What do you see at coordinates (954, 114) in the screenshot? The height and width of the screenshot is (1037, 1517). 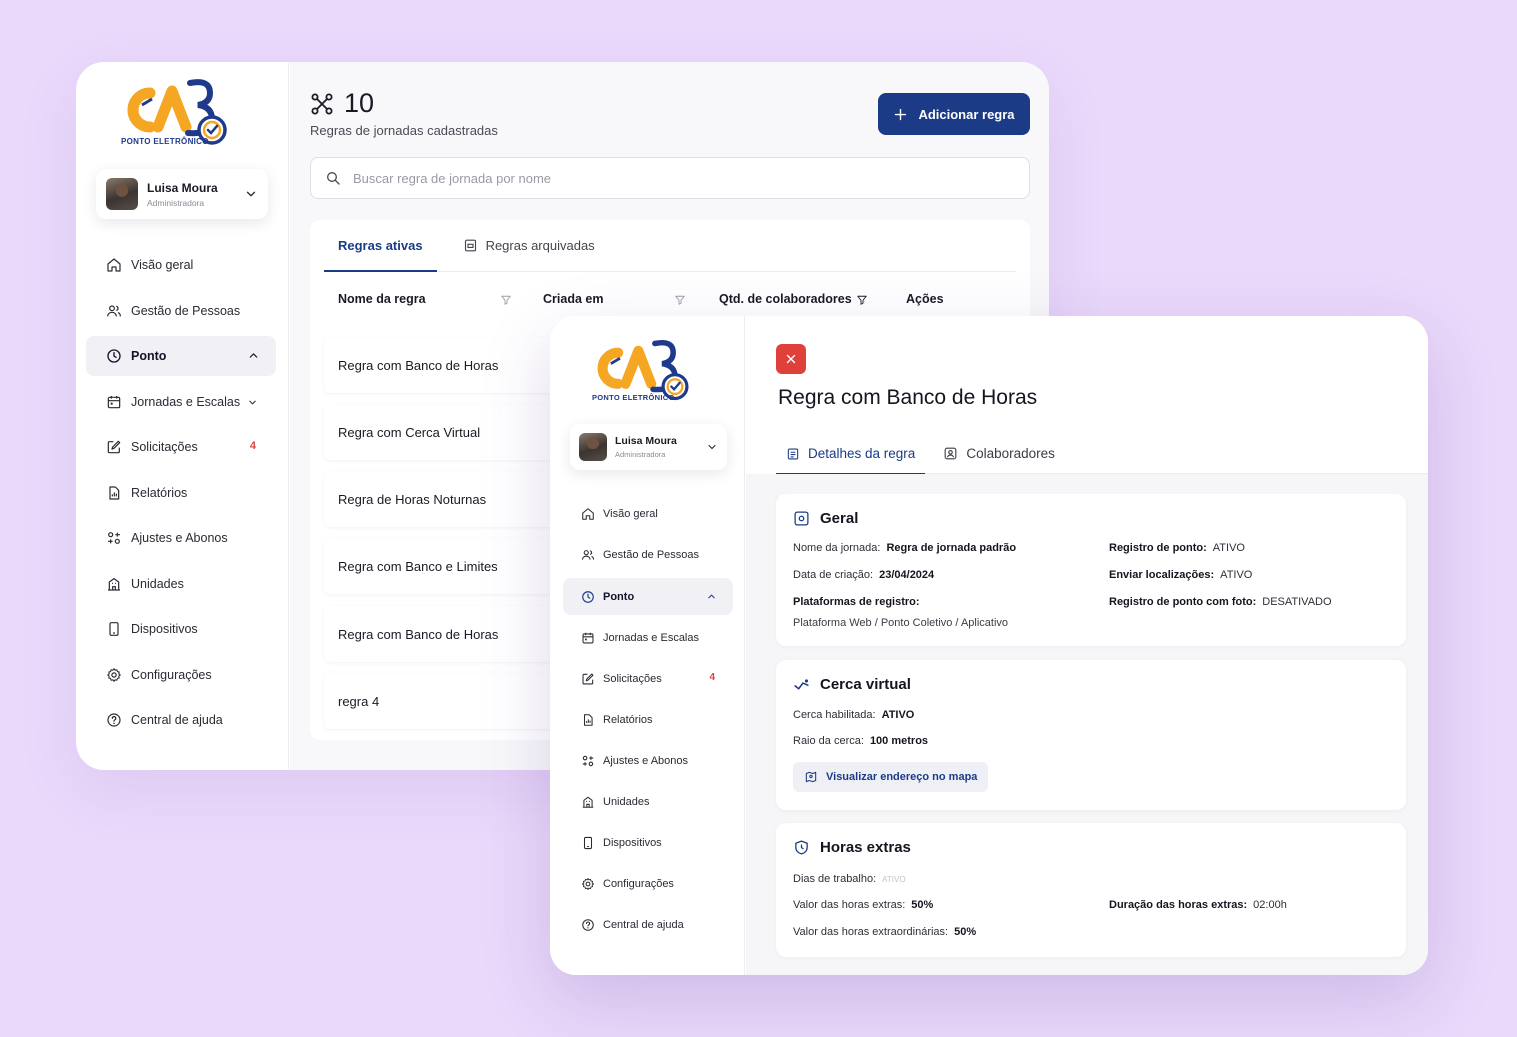 I see `add-rule-button: Adicionar regra` at bounding box center [954, 114].